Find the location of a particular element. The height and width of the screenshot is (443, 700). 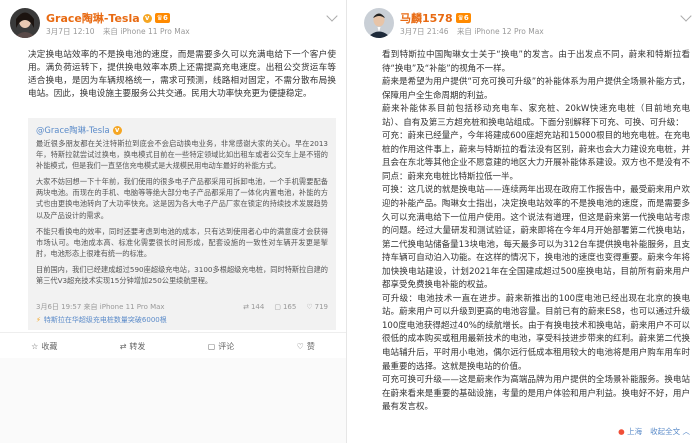

reposts-count: 144 is located at coordinates (257, 307).